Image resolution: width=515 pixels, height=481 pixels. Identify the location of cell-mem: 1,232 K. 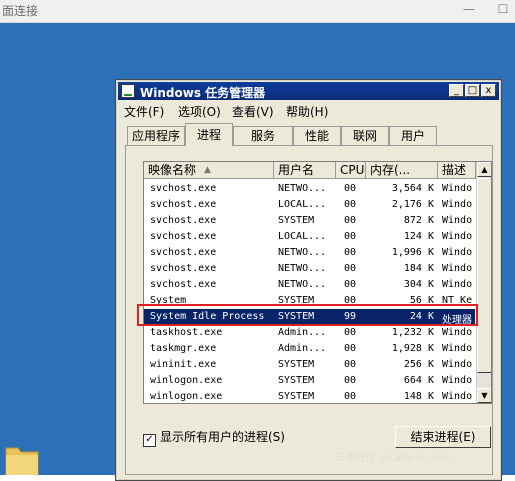
(412, 332).